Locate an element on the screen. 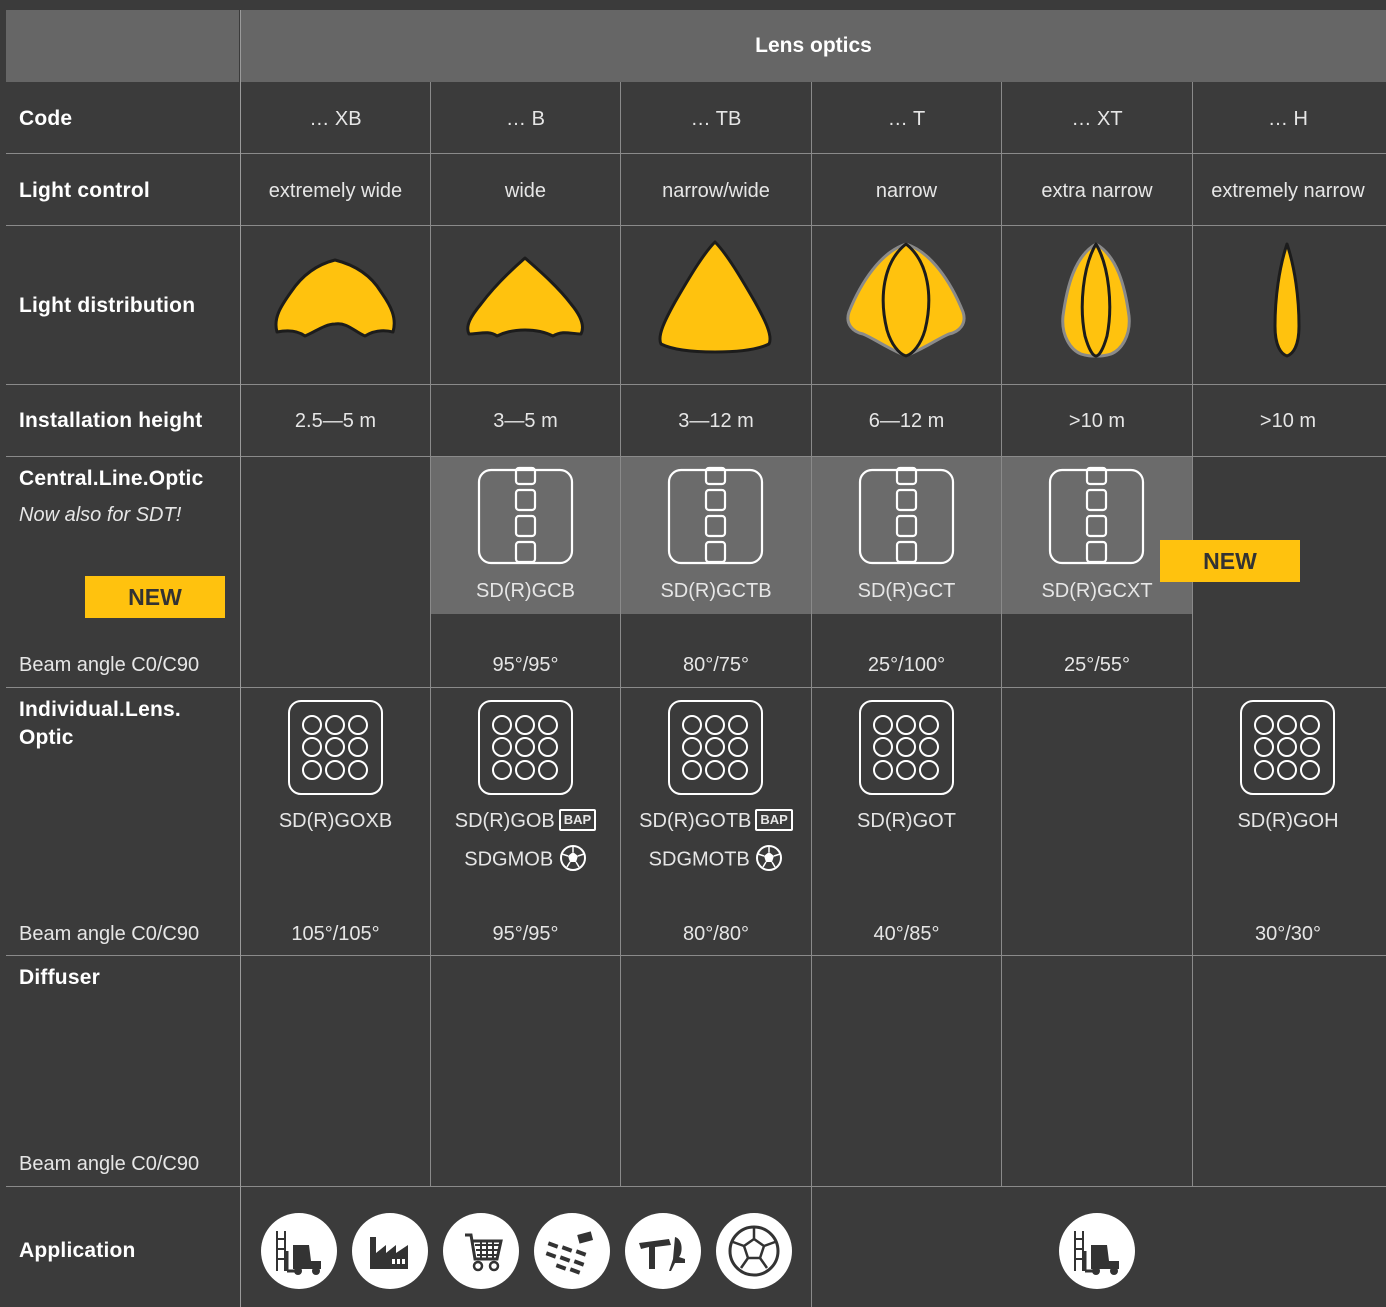 Image resolution: width=1386 pixels, height=1307 pixels. installation-height-cell: 3—12 m is located at coordinates (716, 421).